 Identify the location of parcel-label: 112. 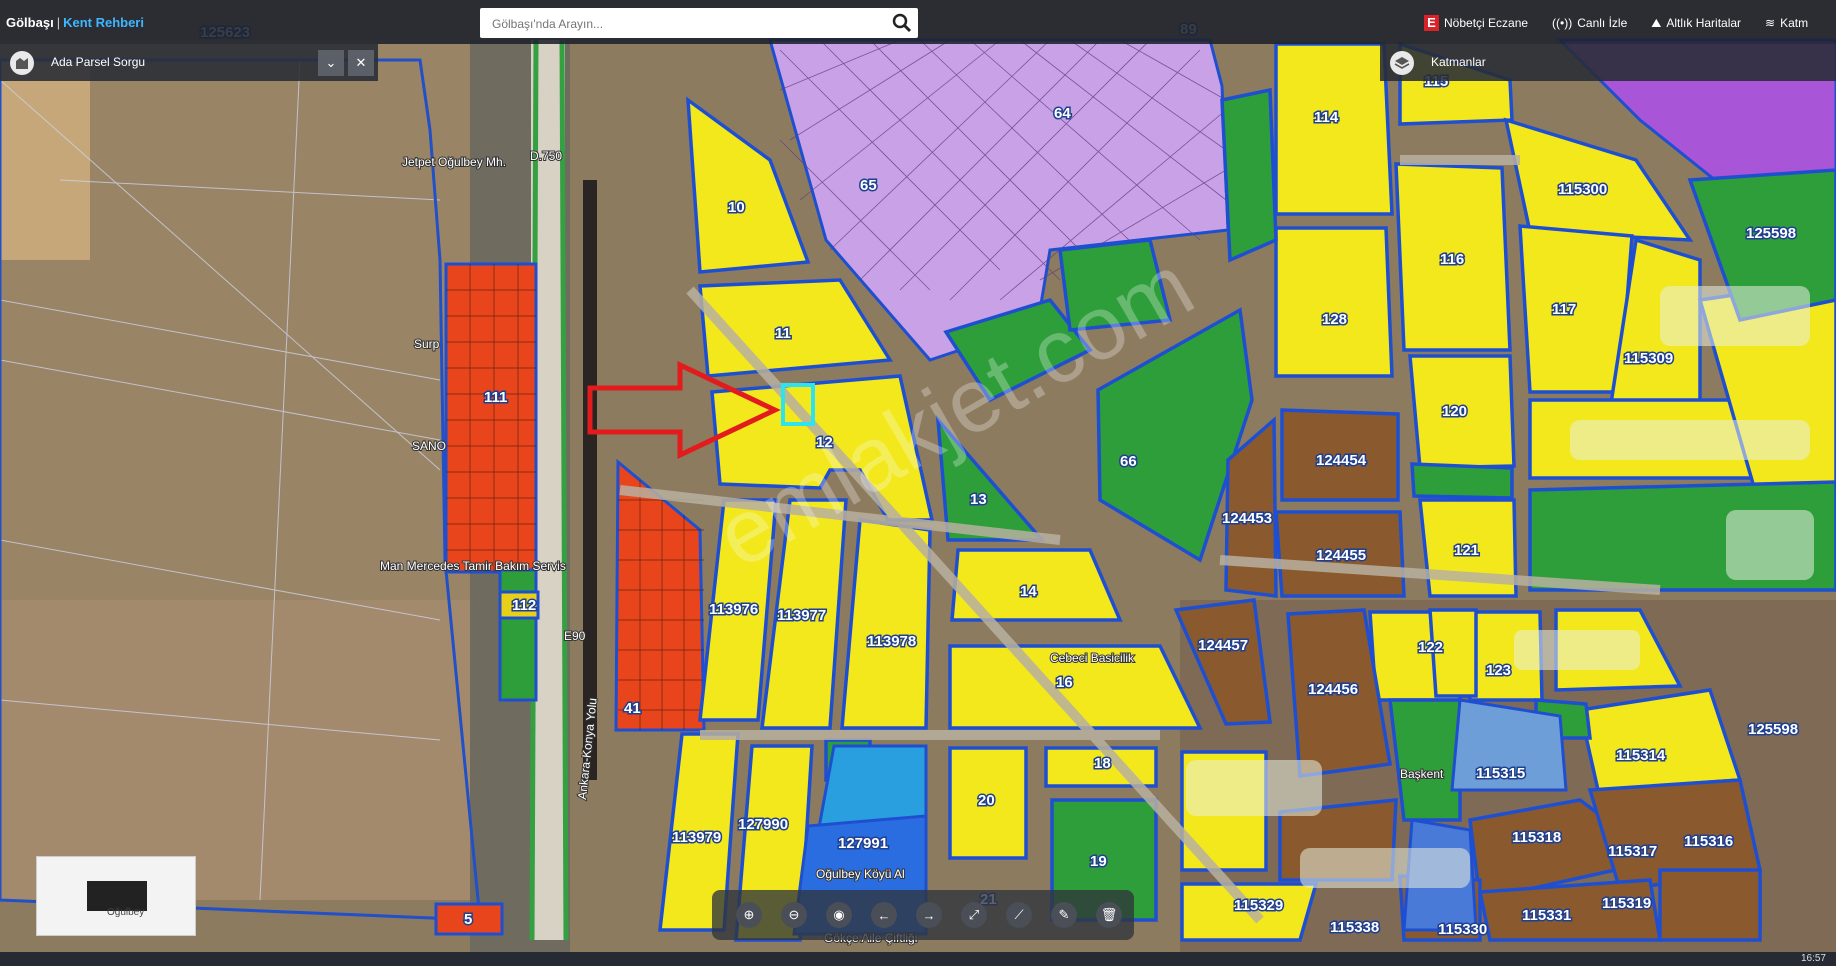
(524, 605).